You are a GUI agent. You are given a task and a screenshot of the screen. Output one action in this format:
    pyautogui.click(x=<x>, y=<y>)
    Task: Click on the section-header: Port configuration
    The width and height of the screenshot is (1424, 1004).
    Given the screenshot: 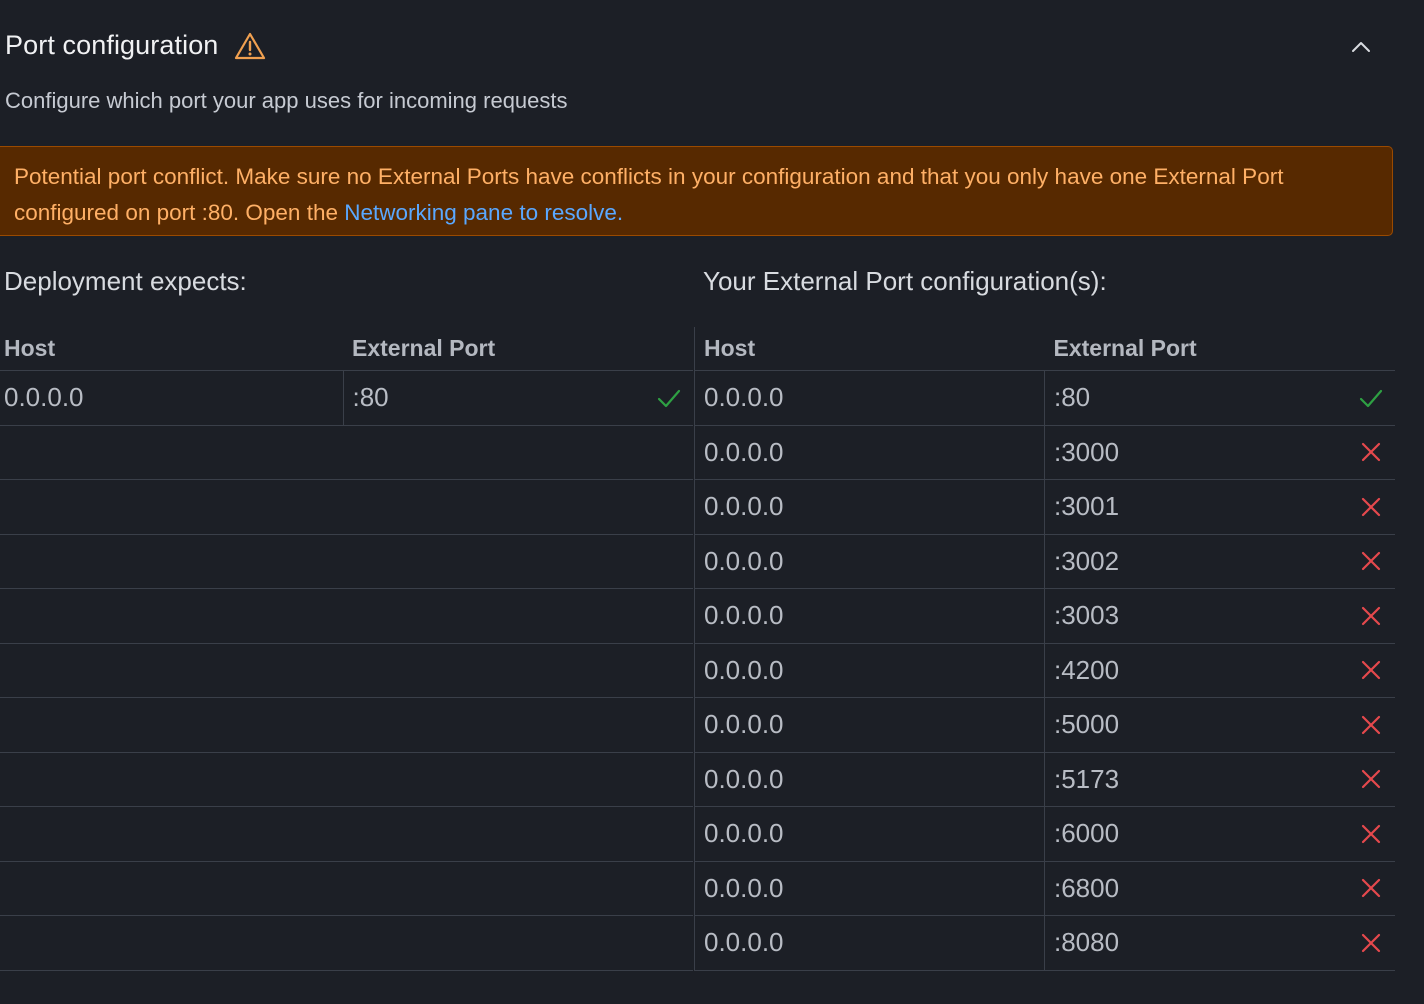 What is the action you would take?
    pyautogui.click(x=135, y=45)
    